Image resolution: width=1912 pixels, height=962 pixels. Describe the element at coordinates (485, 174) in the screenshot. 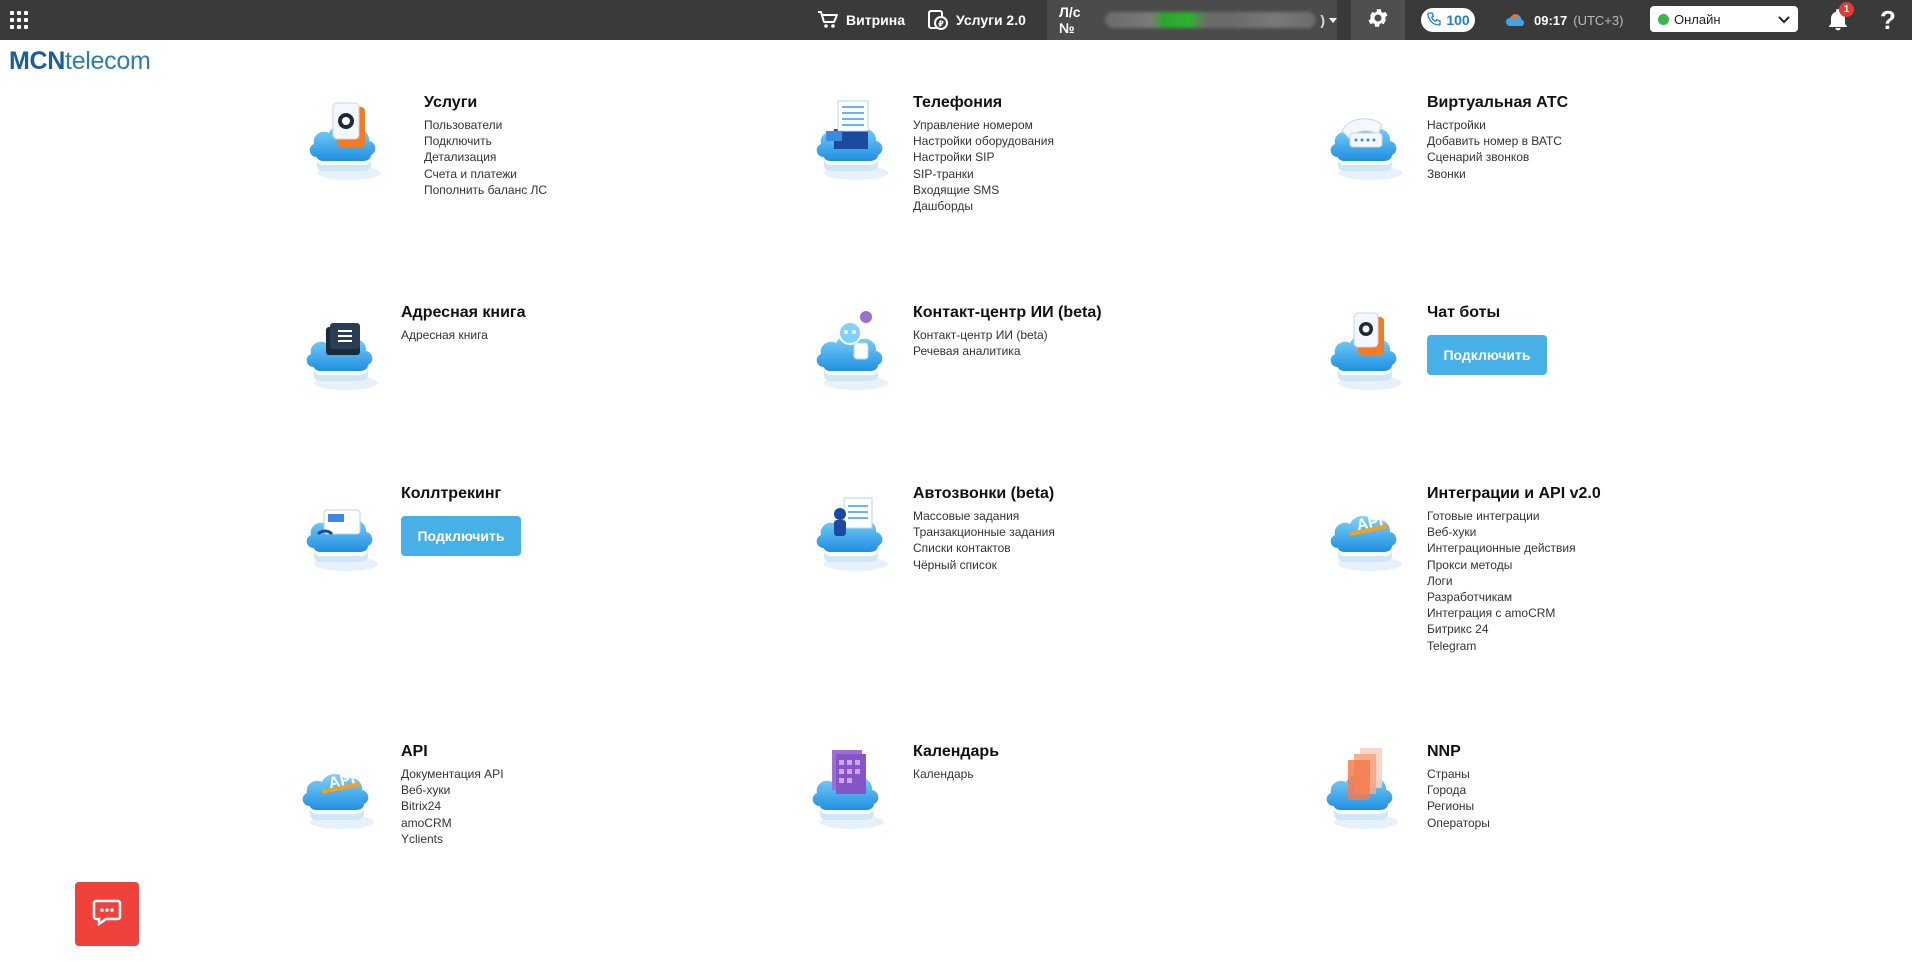

I see `link-invoices: Счета и платежи` at that location.